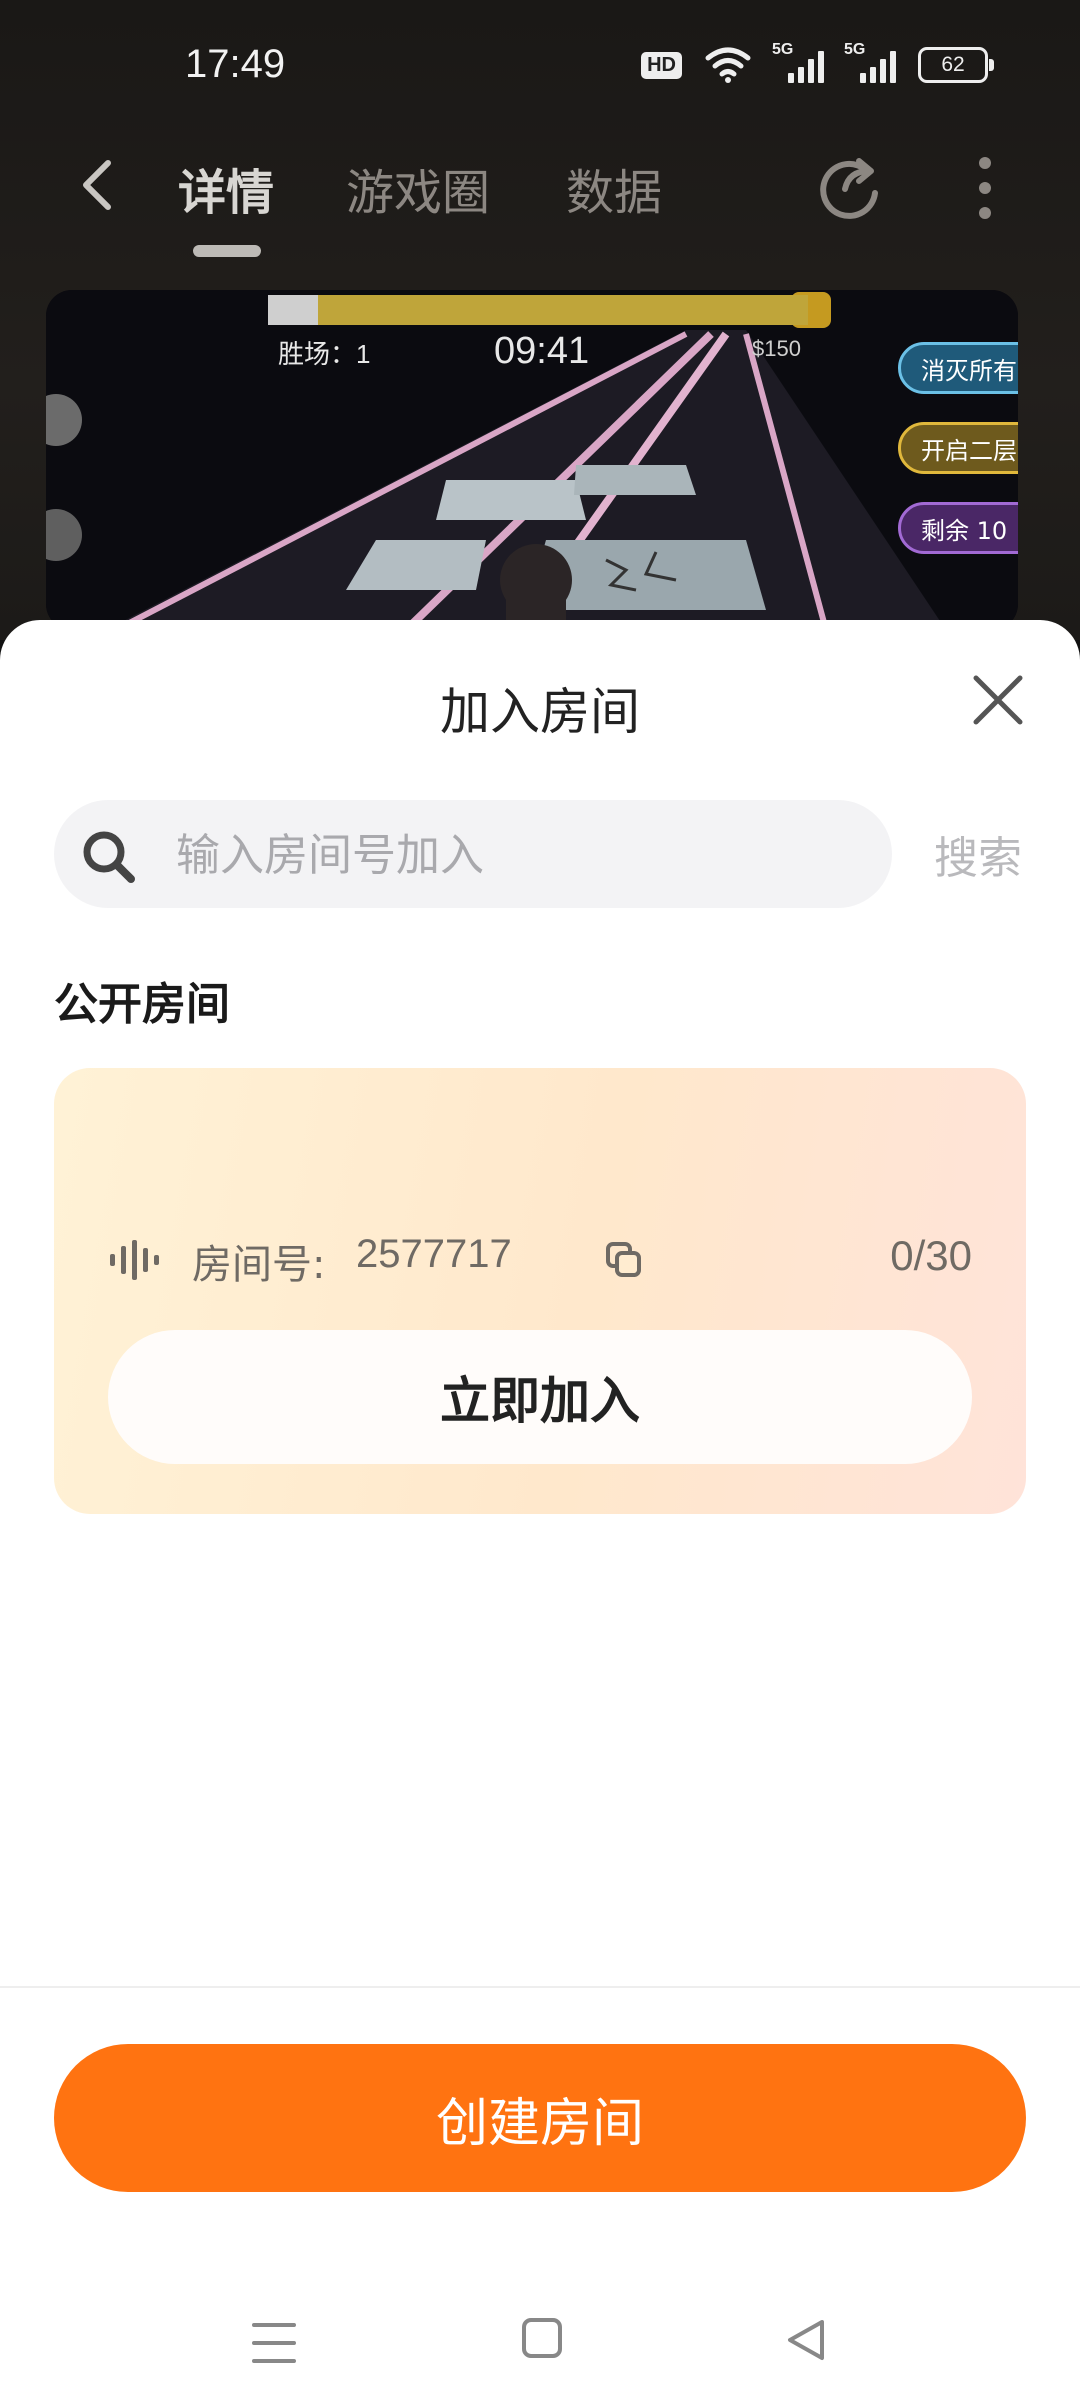 The image size is (1080, 2400). What do you see at coordinates (532, 460) in the screenshot?
I see `game-video: 胜场：1 09:41 $150 消灭所有 开启二层 剩余 10` at bounding box center [532, 460].